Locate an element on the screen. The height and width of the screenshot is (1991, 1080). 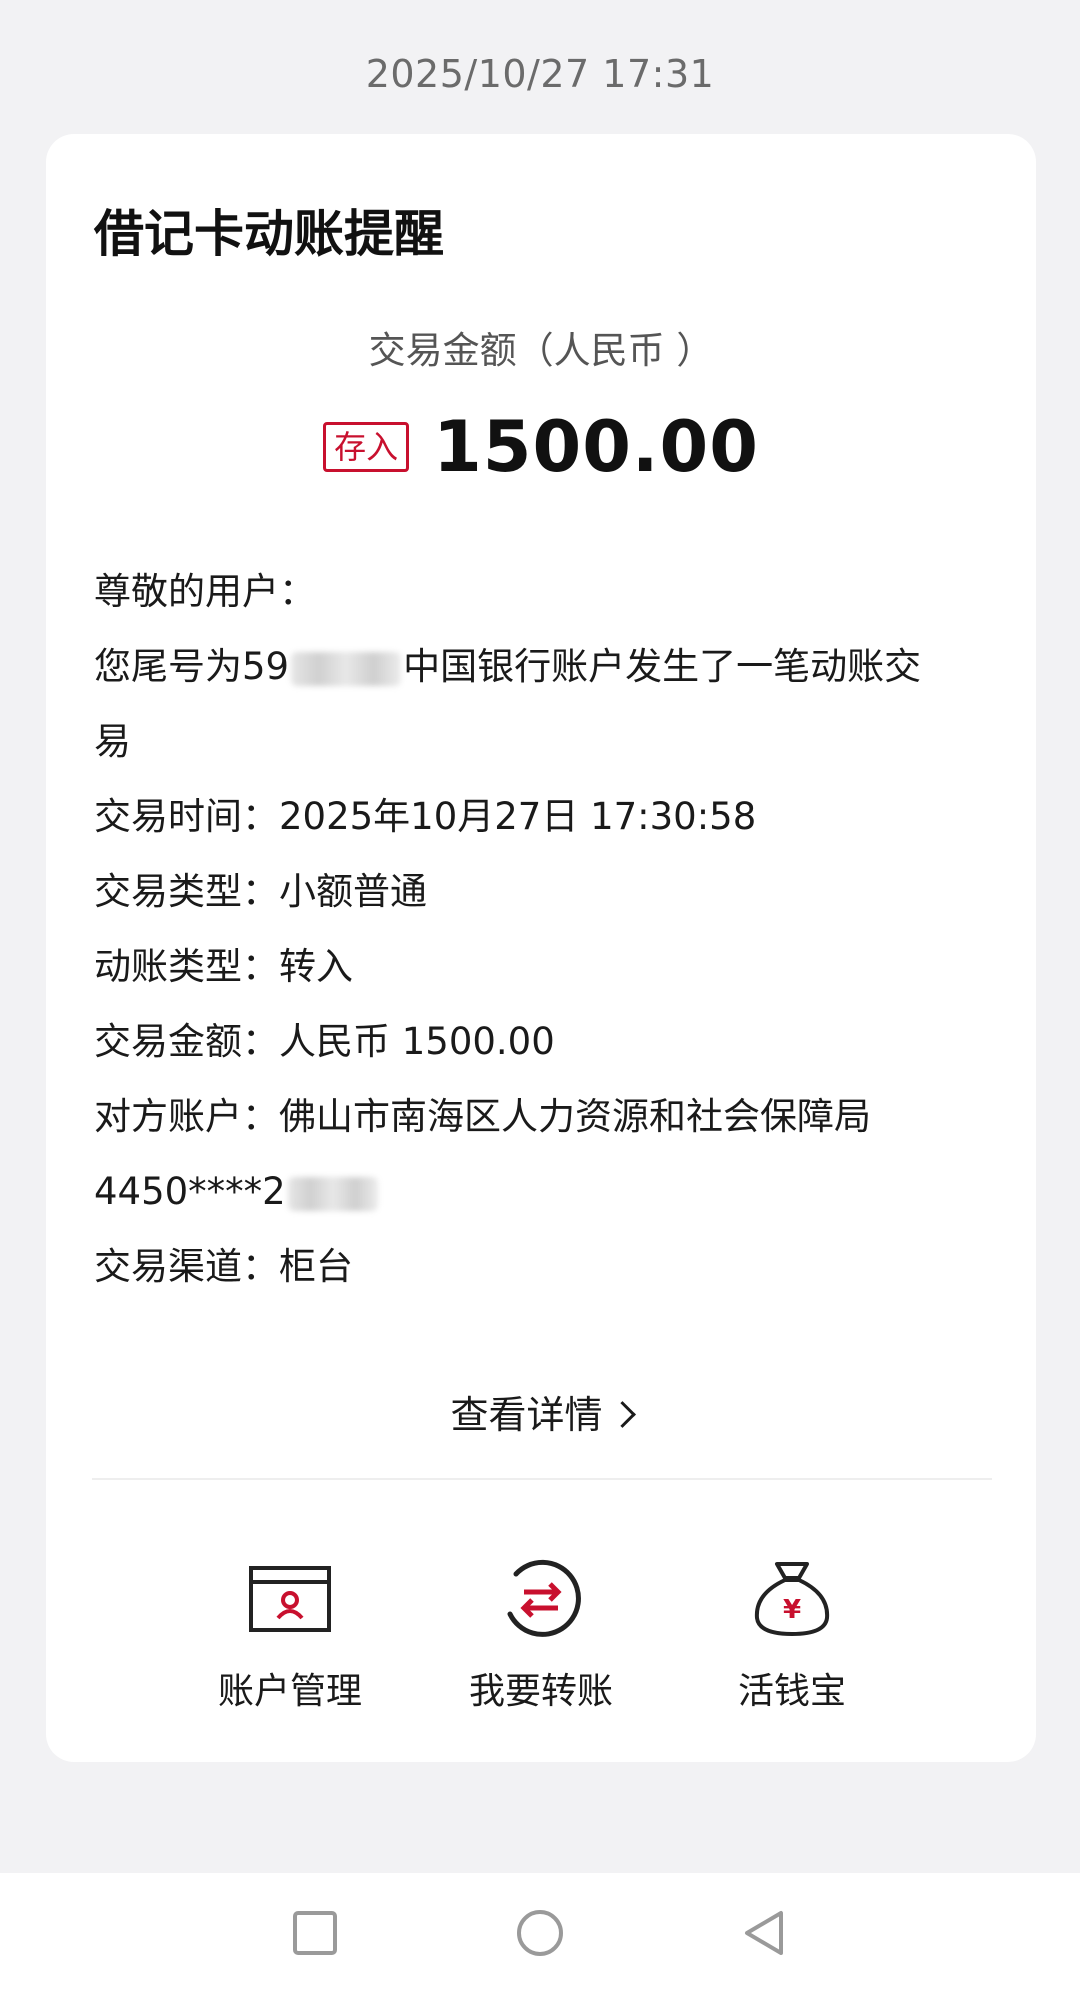
deposit-badge: 存入 is located at coordinates (366, 447).